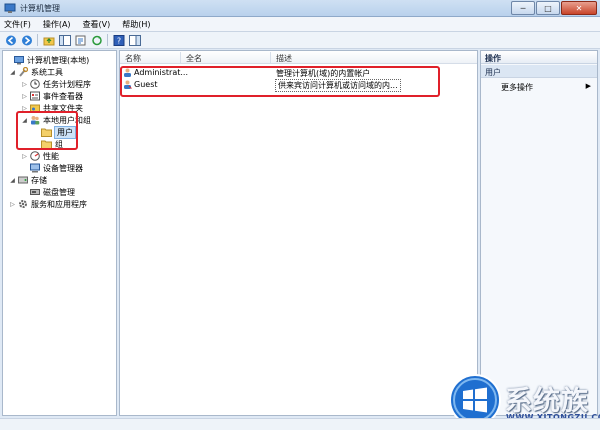 This screenshot has width=600, height=430. What do you see at coordinates (26, 40) in the screenshot?
I see `forward-arrow-icon` at bounding box center [26, 40].